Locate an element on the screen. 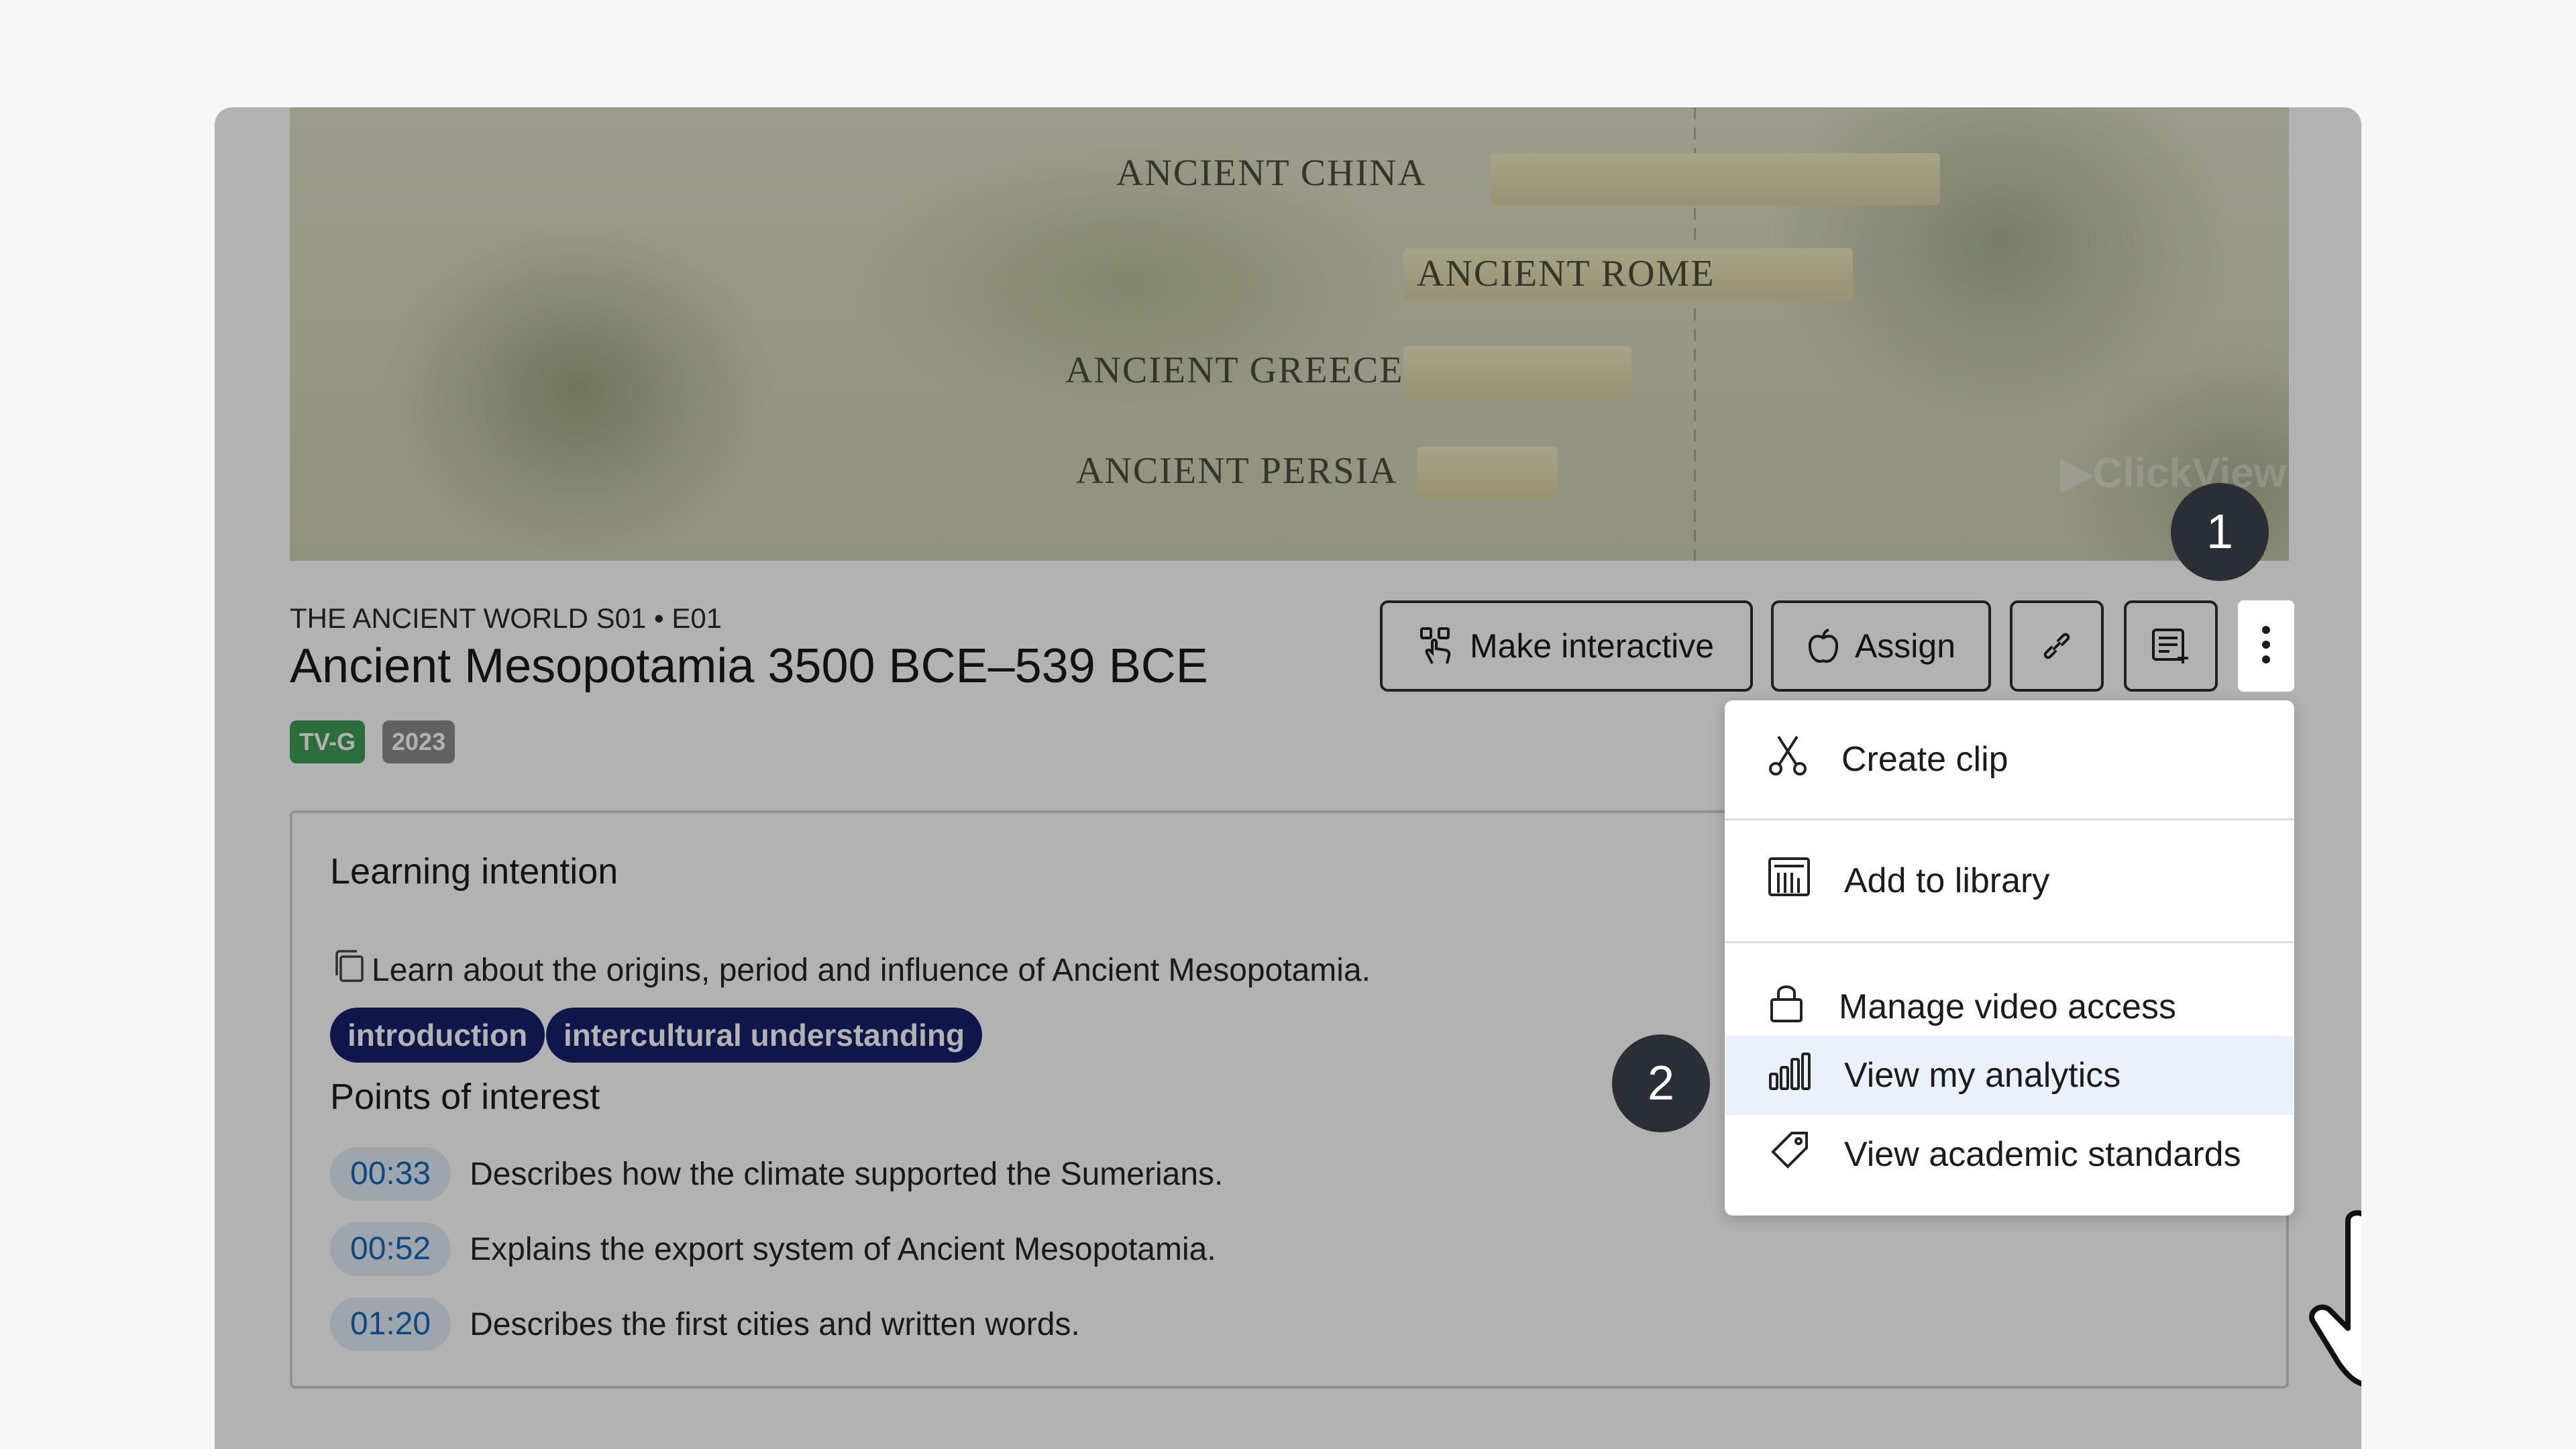  more-vertical-icon is located at coordinates (2266, 646).